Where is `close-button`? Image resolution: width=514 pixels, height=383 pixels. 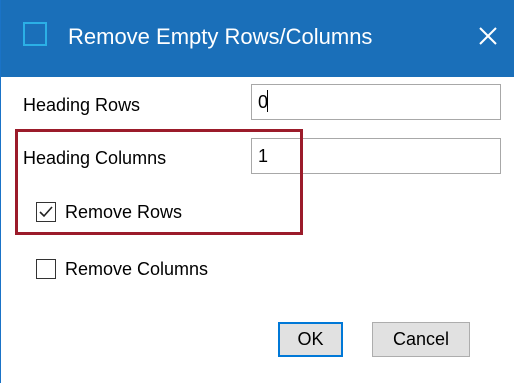 close-button is located at coordinates (488, 36).